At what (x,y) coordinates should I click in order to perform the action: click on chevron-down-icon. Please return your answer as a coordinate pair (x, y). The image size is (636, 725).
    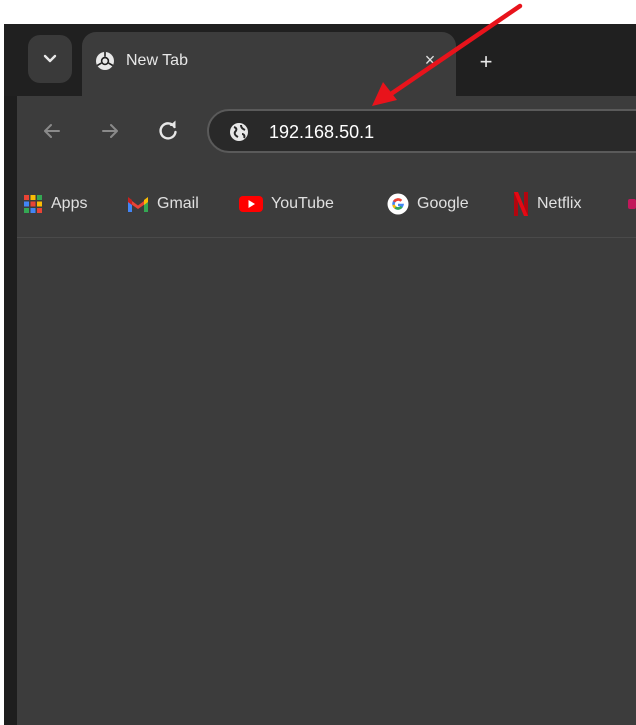
    Looking at the image, I should click on (50, 58).